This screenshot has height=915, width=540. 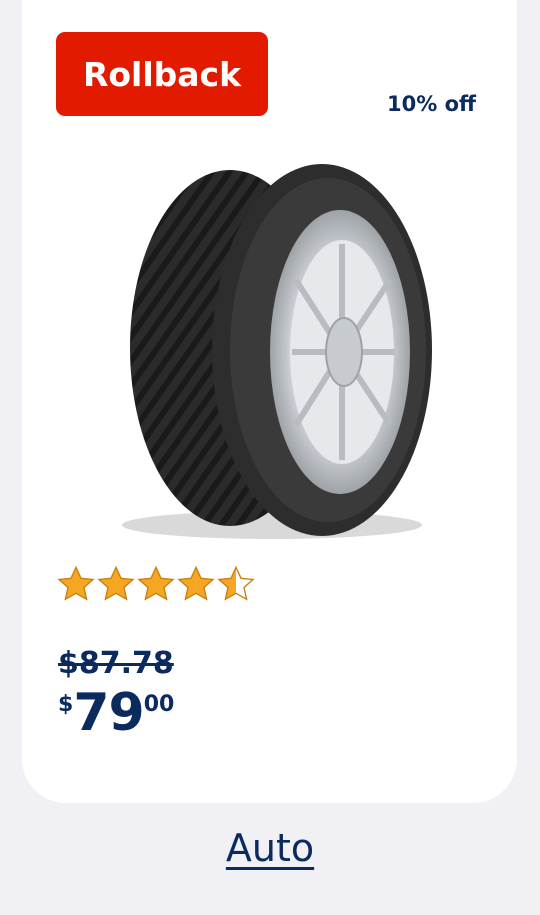 What do you see at coordinates (108, 713) in the screenshot?
I see `price-dollars: 79` at bounding box center [108, 713].